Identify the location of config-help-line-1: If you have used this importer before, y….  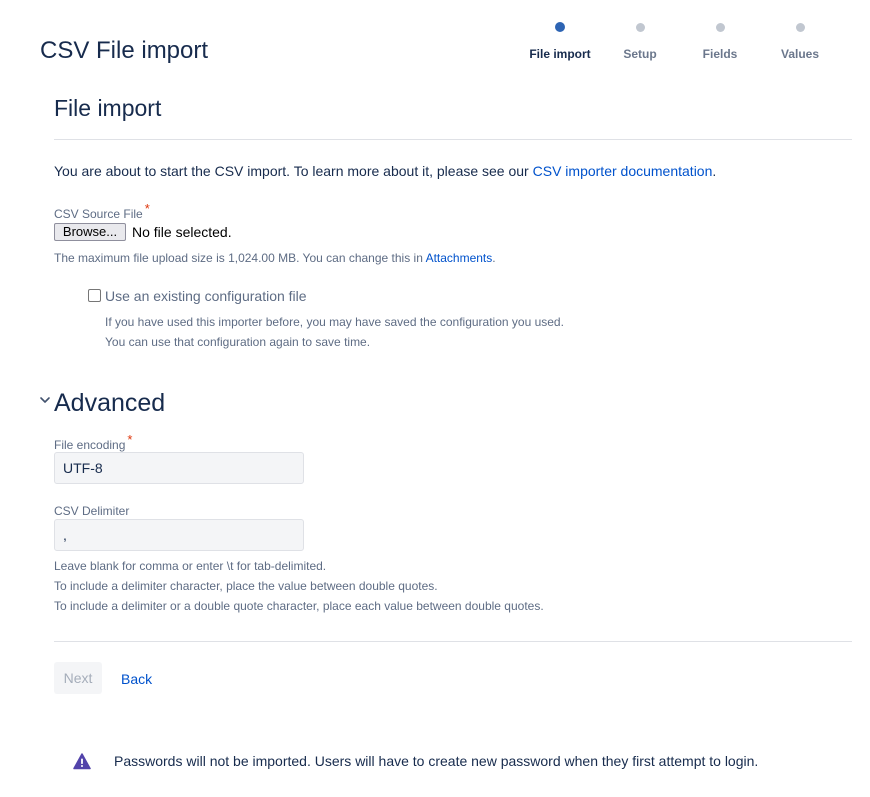
(334, 322).